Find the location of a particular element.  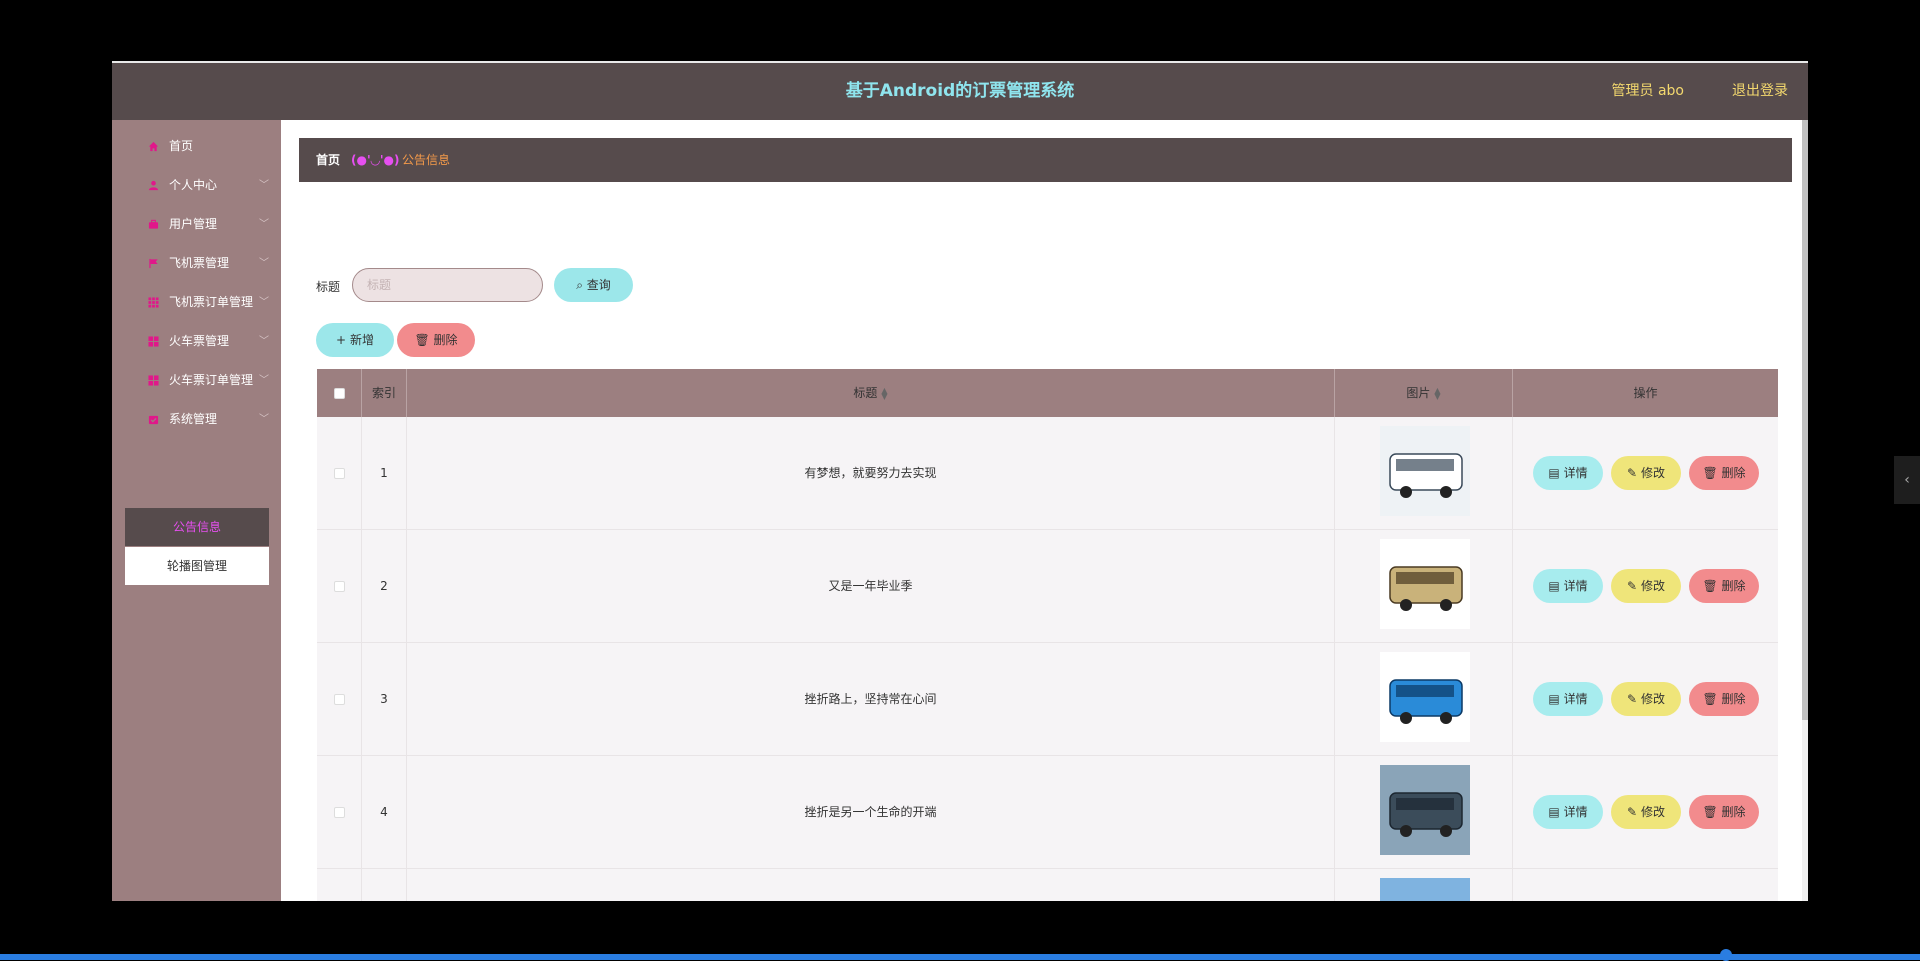

breadcrumb-current: 公告信息 is located at coordinates (426, 160).